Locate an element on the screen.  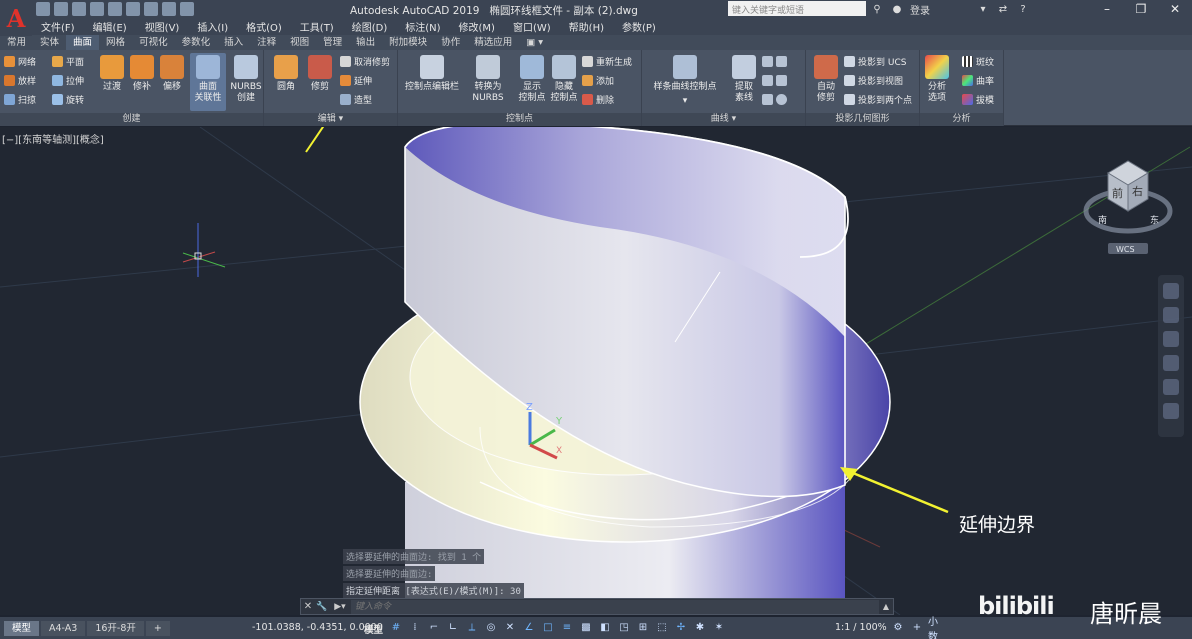
close-icon: ✕ is located at coordinates (1175, 9).